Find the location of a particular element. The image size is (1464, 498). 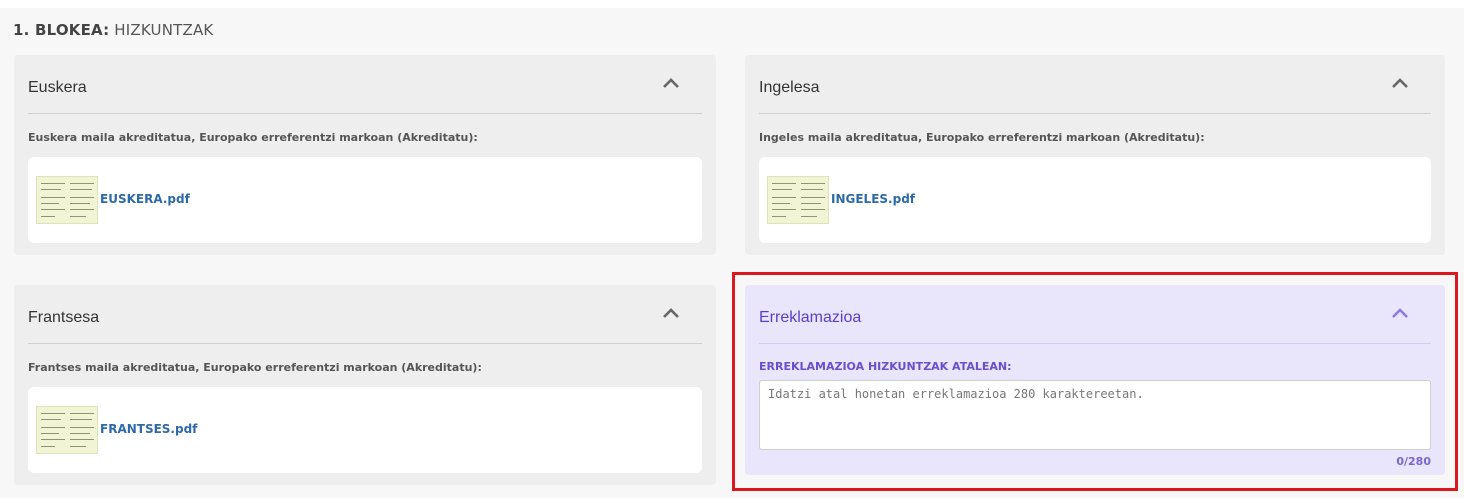

file-link: EUSKERA.pdf is located at coordinates (145, 199).